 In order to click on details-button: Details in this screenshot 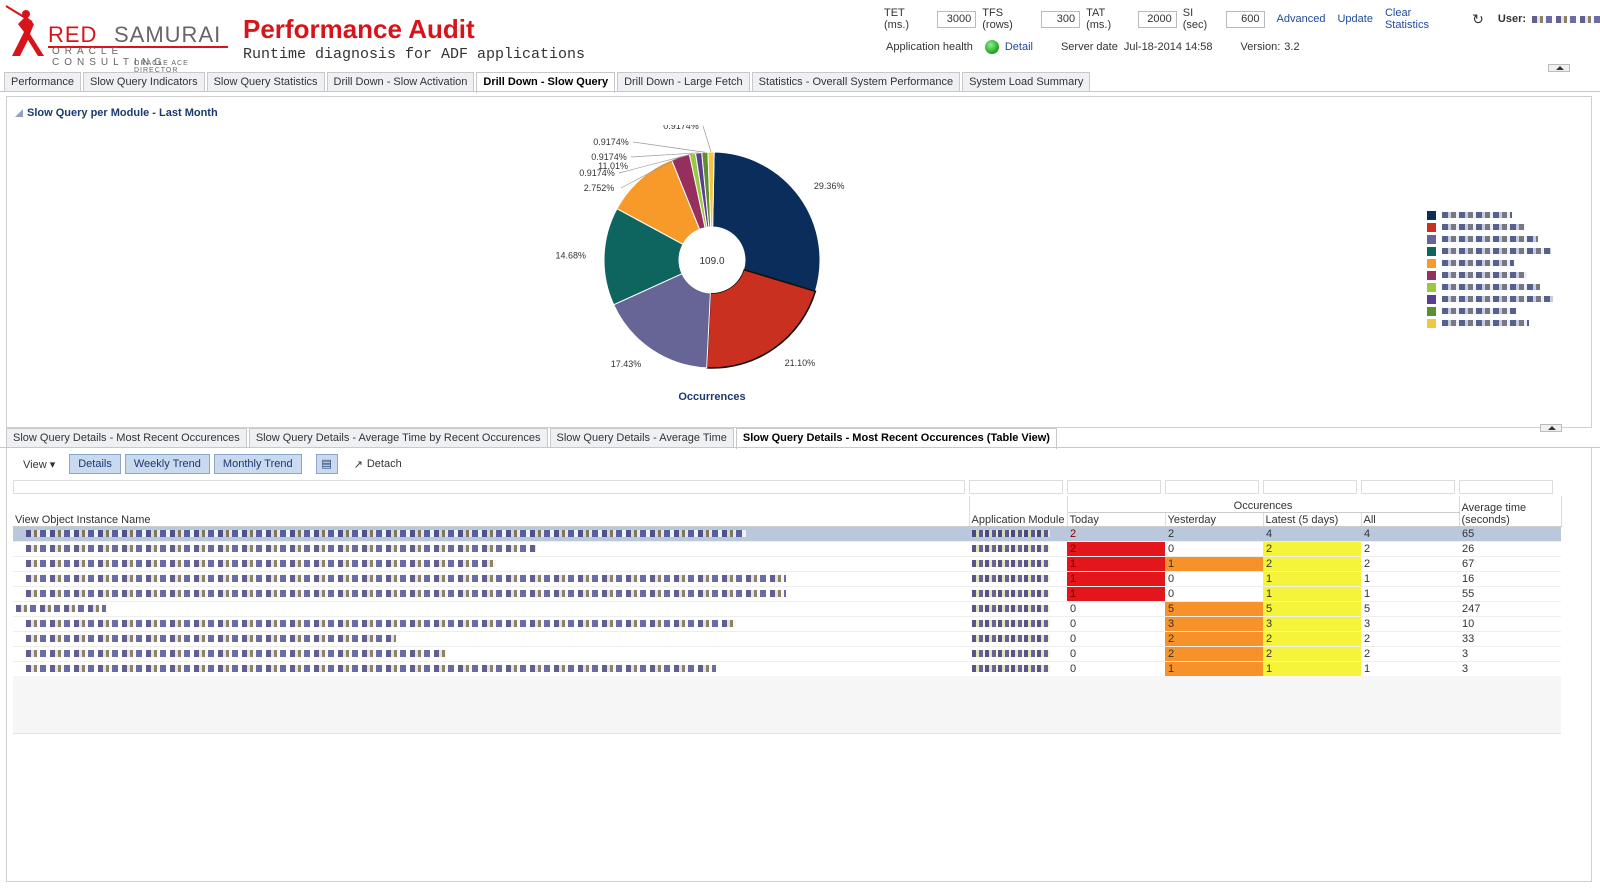, I will do `click(95, 464)`.